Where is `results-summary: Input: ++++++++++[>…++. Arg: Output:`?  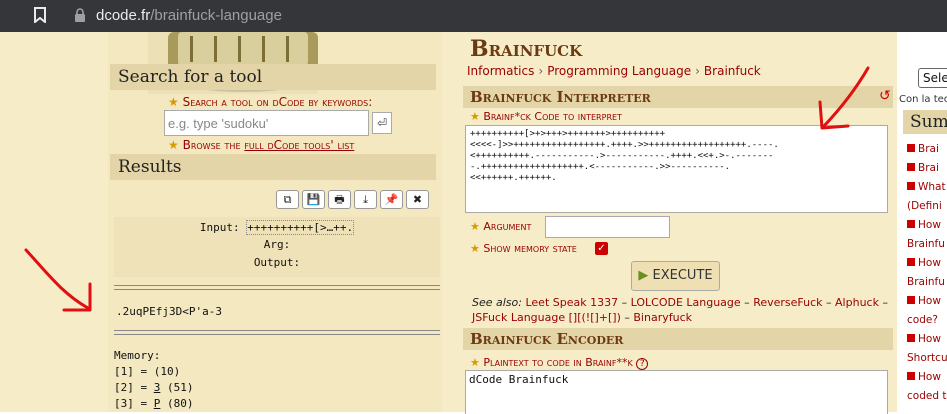 results-summary: Input: ++++++++++[>…++. Arg: Output: is located at coordinates (277, 247).